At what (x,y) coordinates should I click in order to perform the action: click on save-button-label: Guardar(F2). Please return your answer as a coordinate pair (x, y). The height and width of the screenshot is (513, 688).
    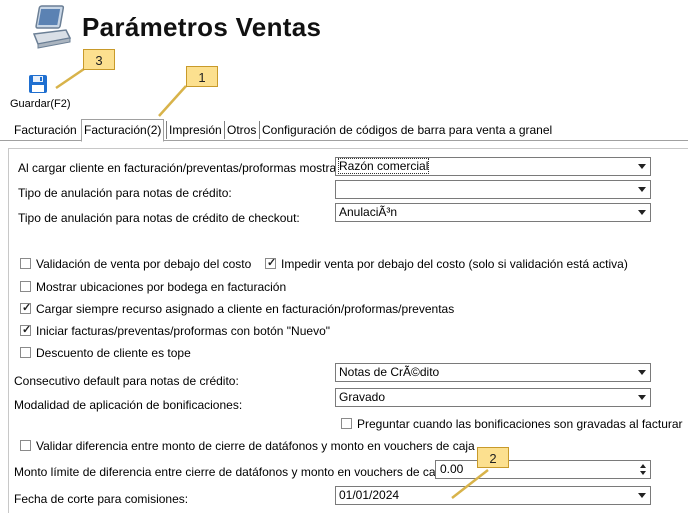
    Looking at the image, I should click on (40, 104).